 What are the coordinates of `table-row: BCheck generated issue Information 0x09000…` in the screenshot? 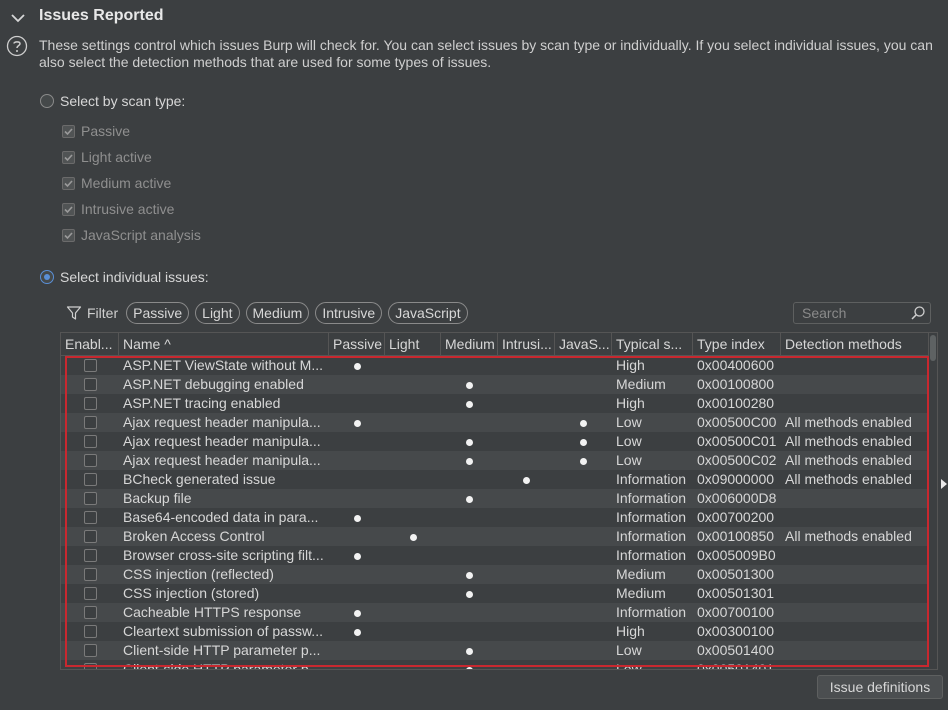 It's located at (495, 479).